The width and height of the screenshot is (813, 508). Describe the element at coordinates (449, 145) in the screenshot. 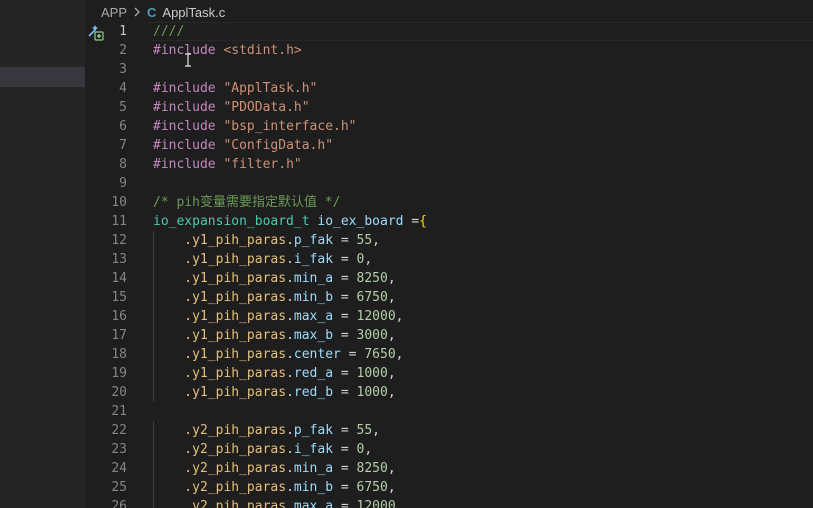

I see `code-line: 7 #include "ConfigData.h"` at that location.